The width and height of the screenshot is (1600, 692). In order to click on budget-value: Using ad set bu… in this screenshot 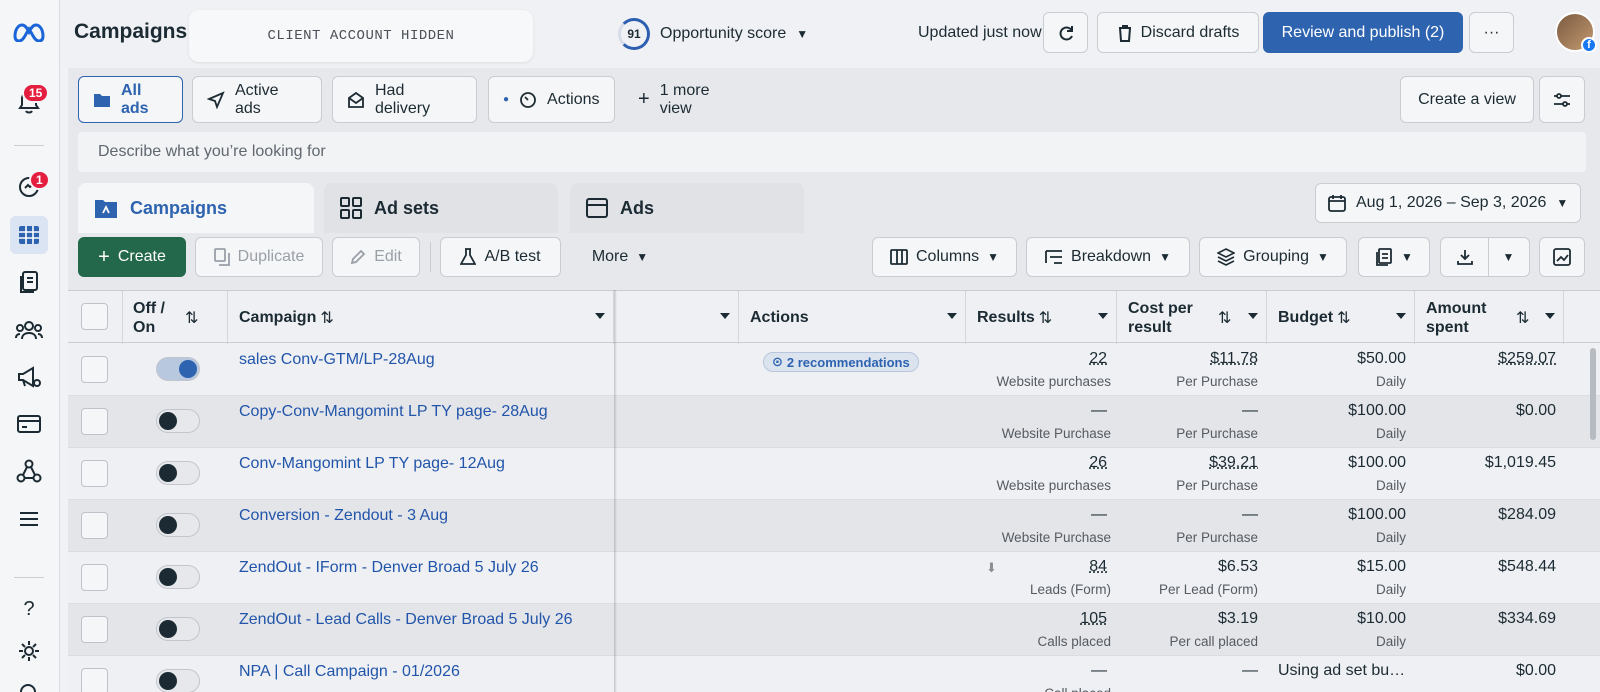, I will do `click(1336, 671)`.